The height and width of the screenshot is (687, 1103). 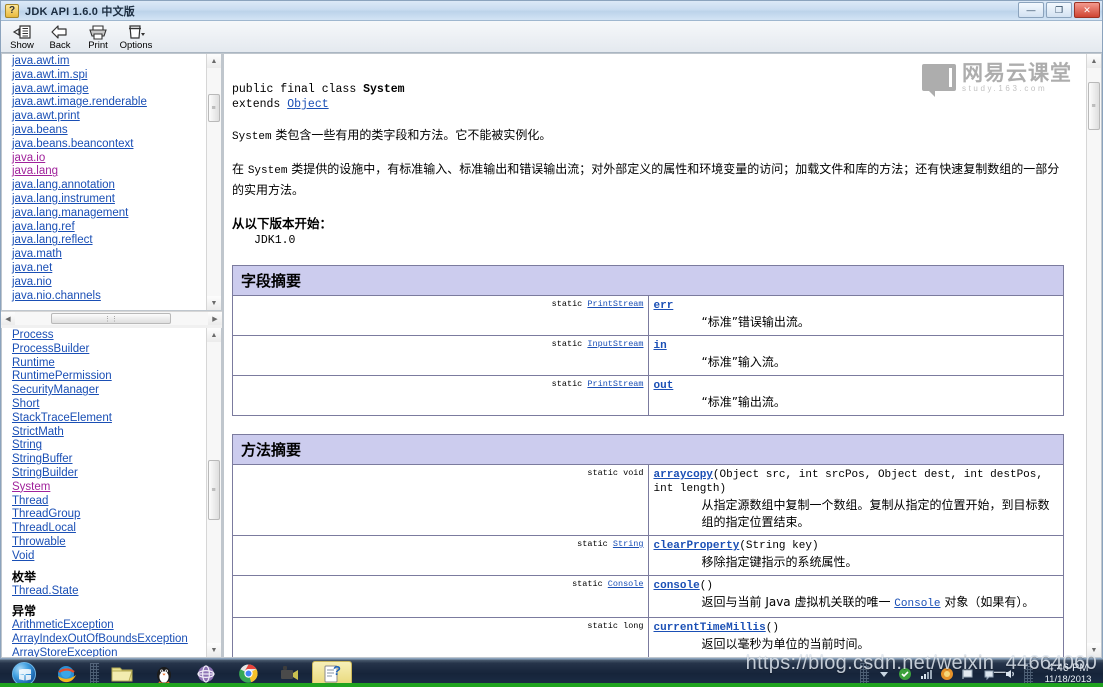 I want to click on class-link: Thread, so click(x=109, y=502).